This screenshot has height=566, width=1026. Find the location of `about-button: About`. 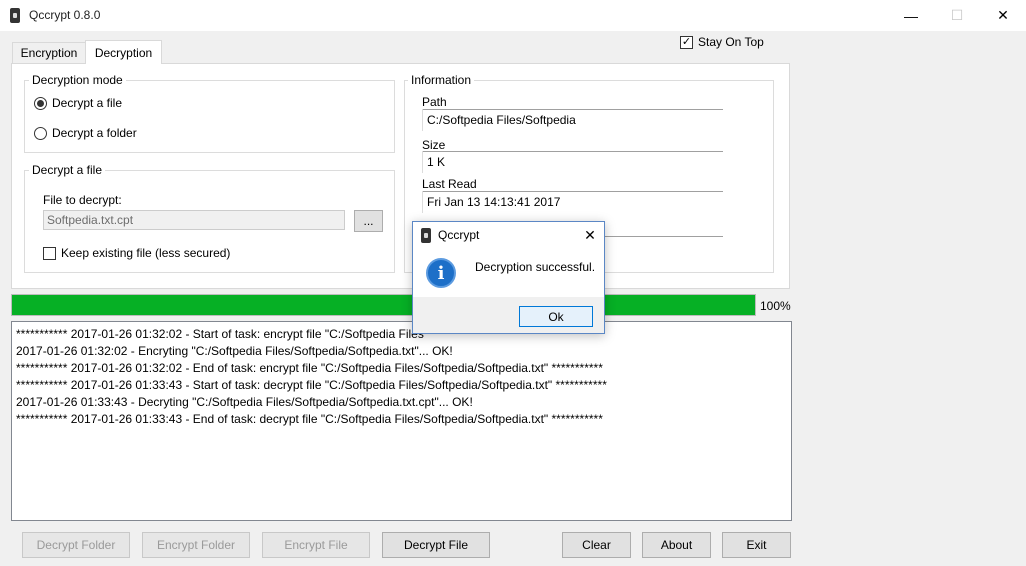

about-button: About is located at coordinates (676, 545).